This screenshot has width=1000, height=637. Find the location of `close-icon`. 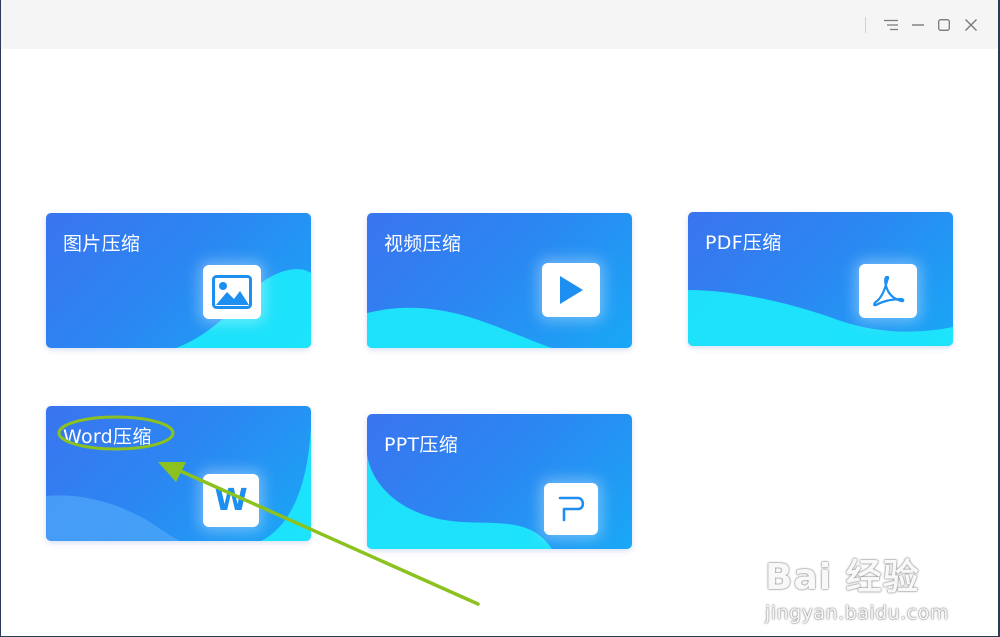

close-icon is located at coordinates (971, 25).